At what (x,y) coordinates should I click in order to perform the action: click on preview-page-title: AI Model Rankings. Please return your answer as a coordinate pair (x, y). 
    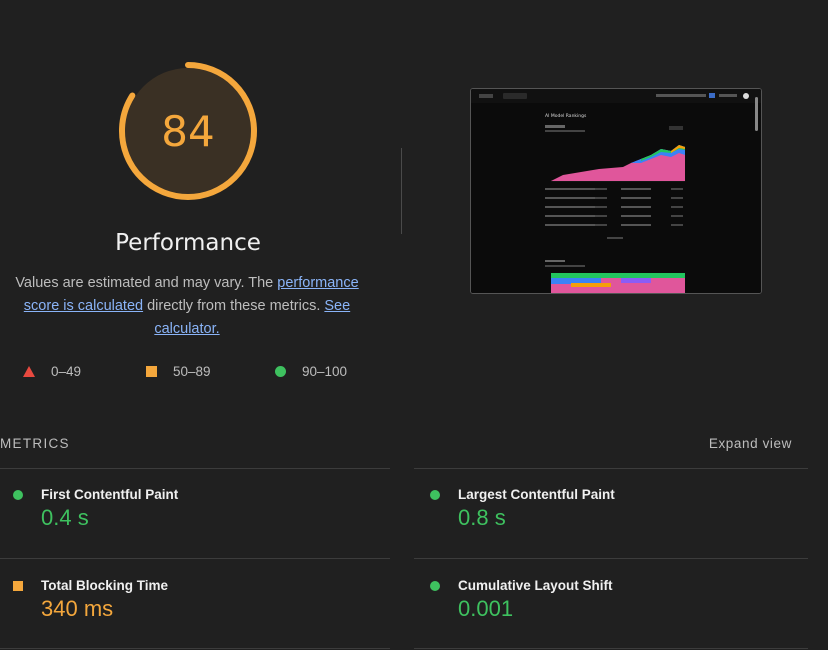
    Looking at the image, I should click on (566, 116).